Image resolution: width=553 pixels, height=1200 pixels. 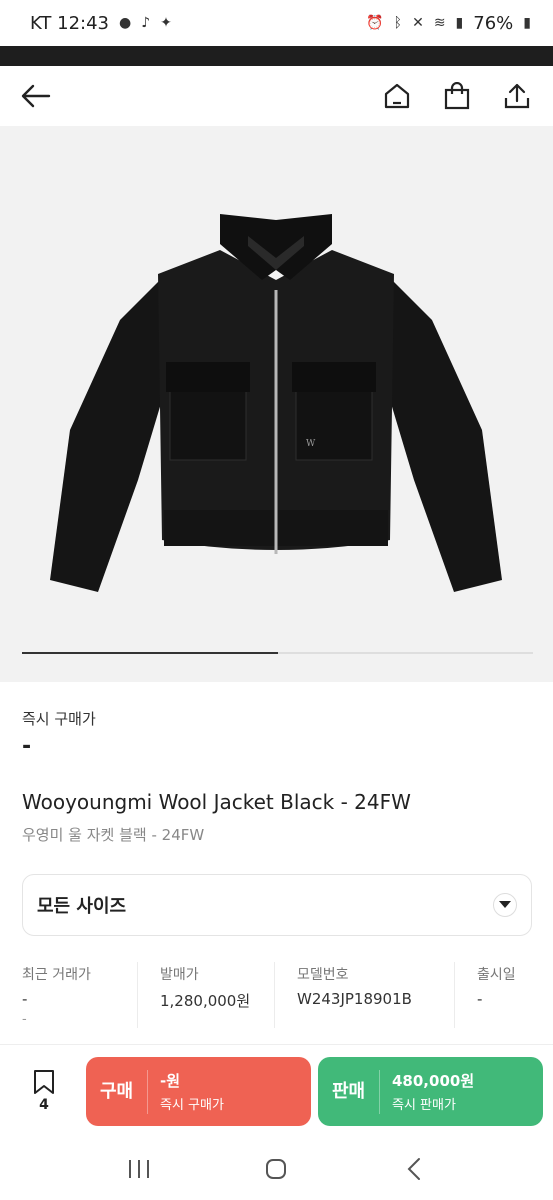 What do you see at coordinates (459, 23) in the screenshot?
I see `signal-icon: ▮` at bounding box center [459, 23].